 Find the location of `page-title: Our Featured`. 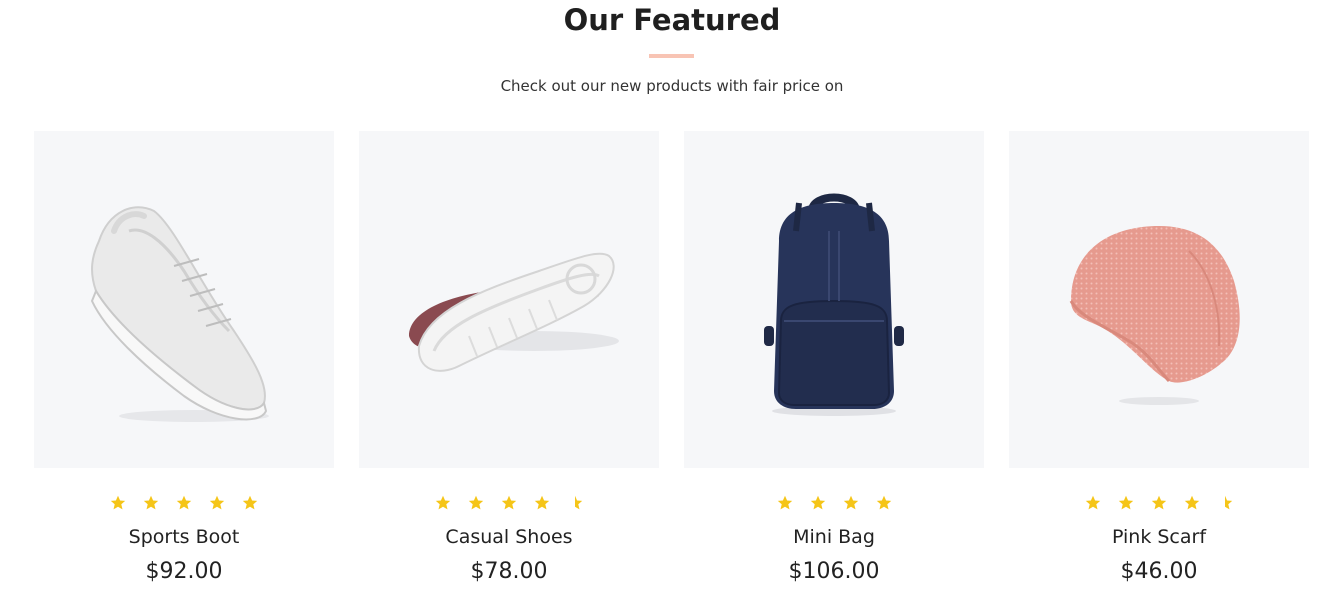

page-title: Our Featured is located at coordinates (672, 20).